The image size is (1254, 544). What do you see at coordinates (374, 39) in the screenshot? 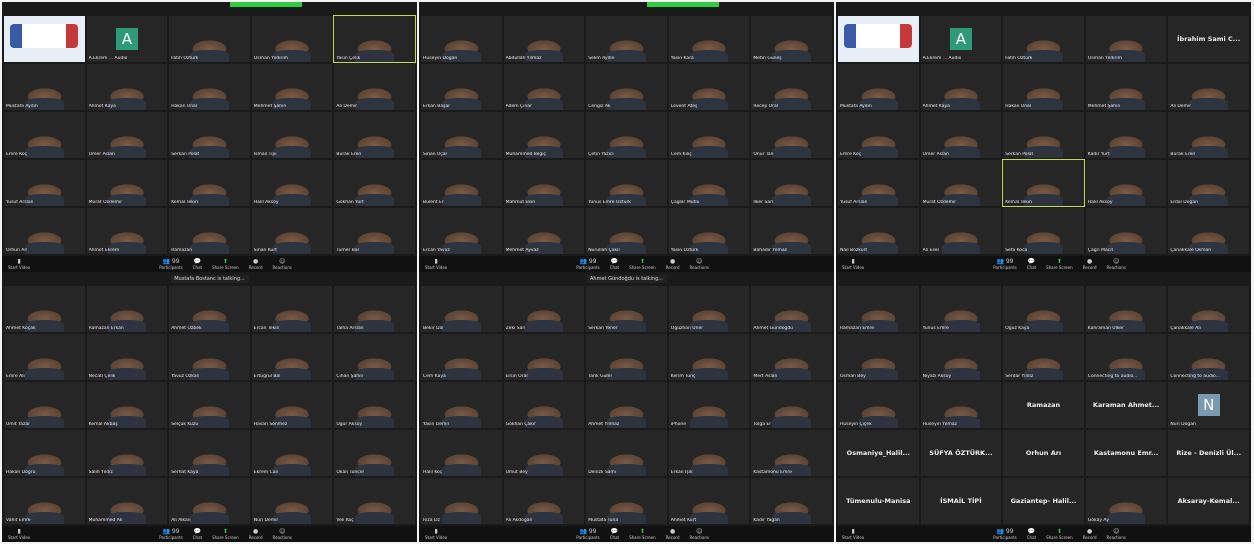
I see `participant-tile: Yasin Çelik` at bounding box center [374, 39].